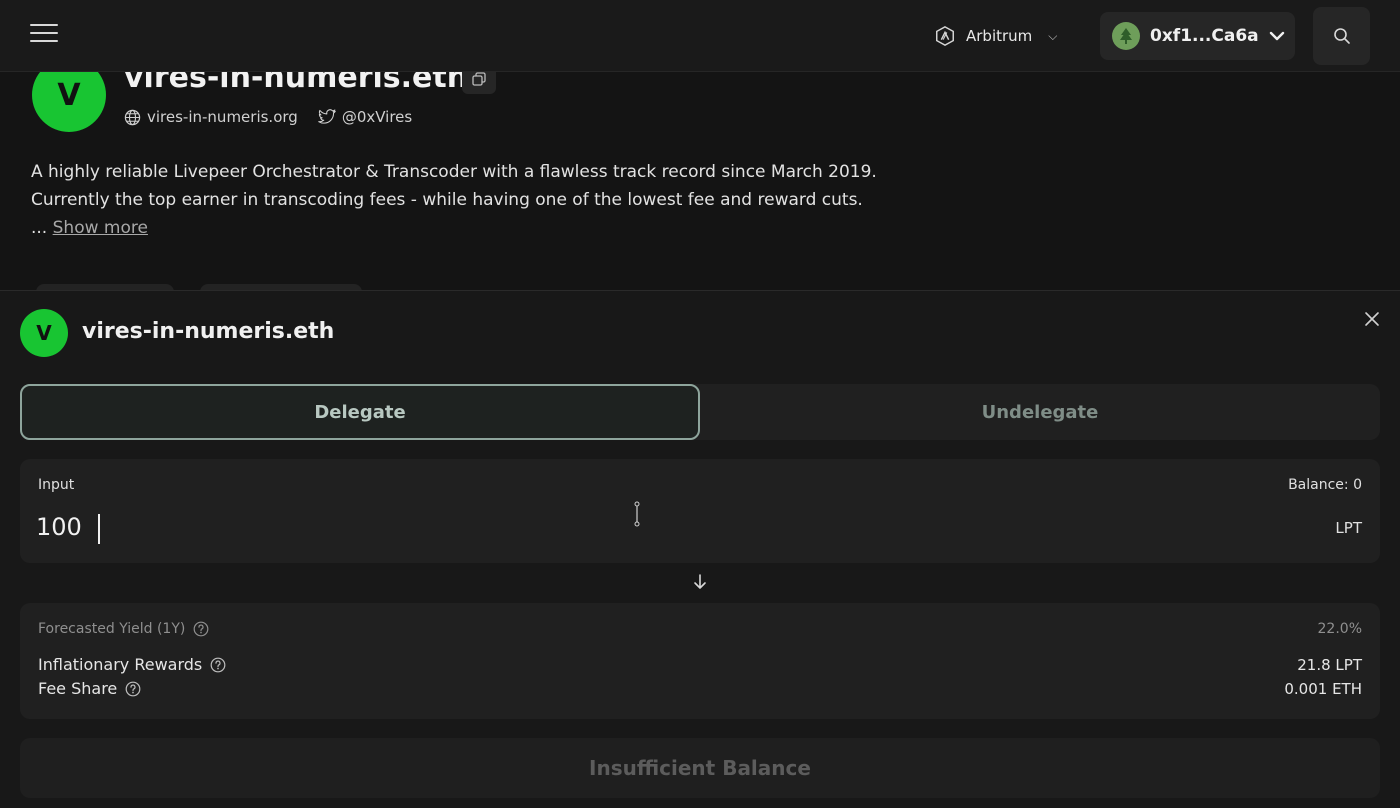 The width and height of the screenshot is (1400, 808). What do you see at coordinates (700, 688) in the screenshot?
I see `fee-share-row: Fee Share 0.001 ETH` at bounding box center [700, 688].